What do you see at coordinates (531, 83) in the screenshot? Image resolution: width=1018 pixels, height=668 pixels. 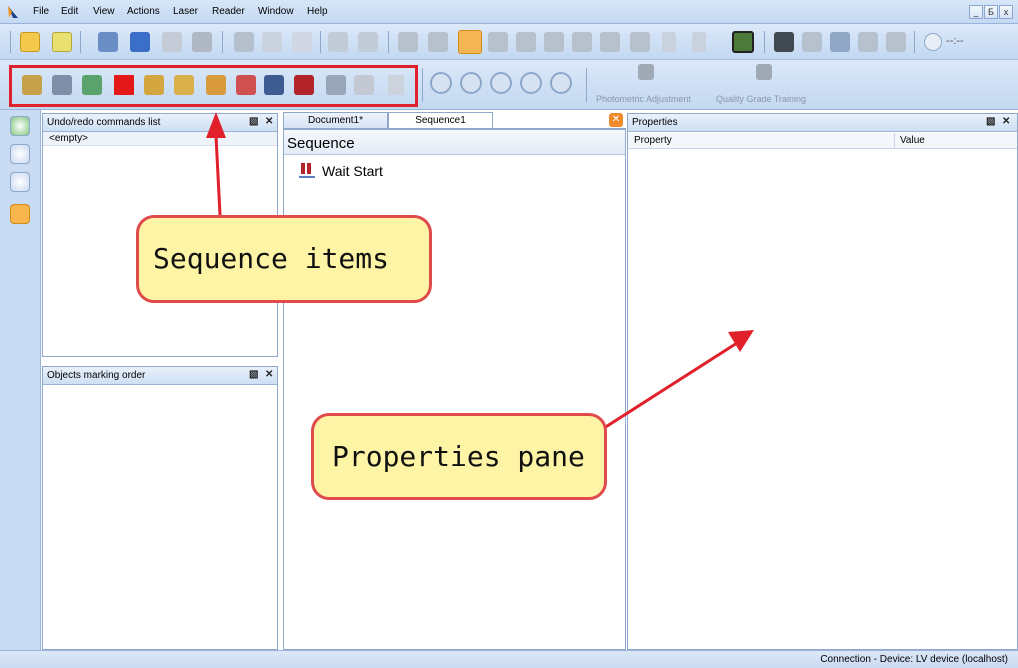 I see `zoom-fit-icon` at bounding box center [531, 83].